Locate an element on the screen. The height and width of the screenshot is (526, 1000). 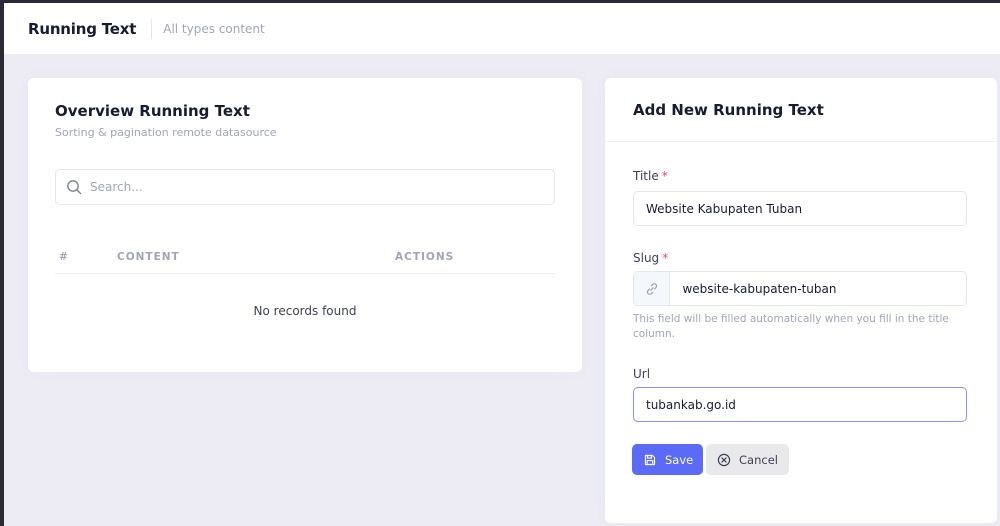
search-icon is located at coordinates (74, 187).